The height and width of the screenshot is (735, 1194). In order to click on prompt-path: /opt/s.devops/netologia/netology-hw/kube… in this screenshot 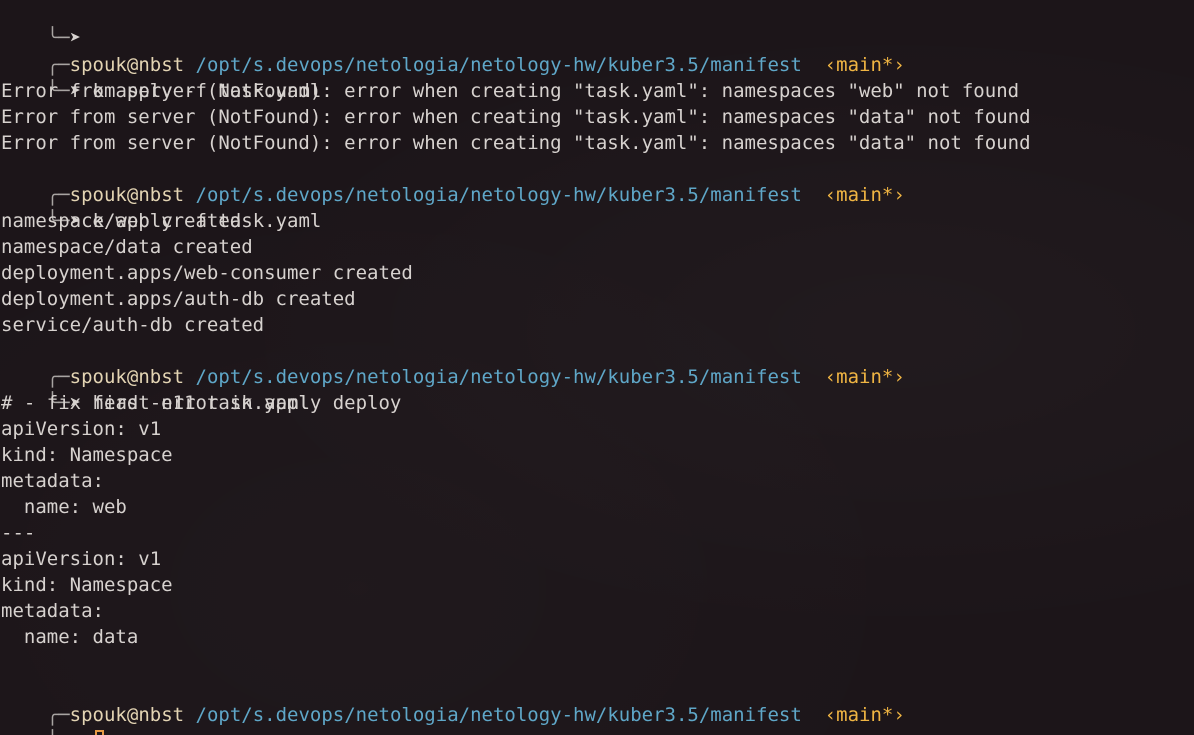, I will do `click(498, 715)`.